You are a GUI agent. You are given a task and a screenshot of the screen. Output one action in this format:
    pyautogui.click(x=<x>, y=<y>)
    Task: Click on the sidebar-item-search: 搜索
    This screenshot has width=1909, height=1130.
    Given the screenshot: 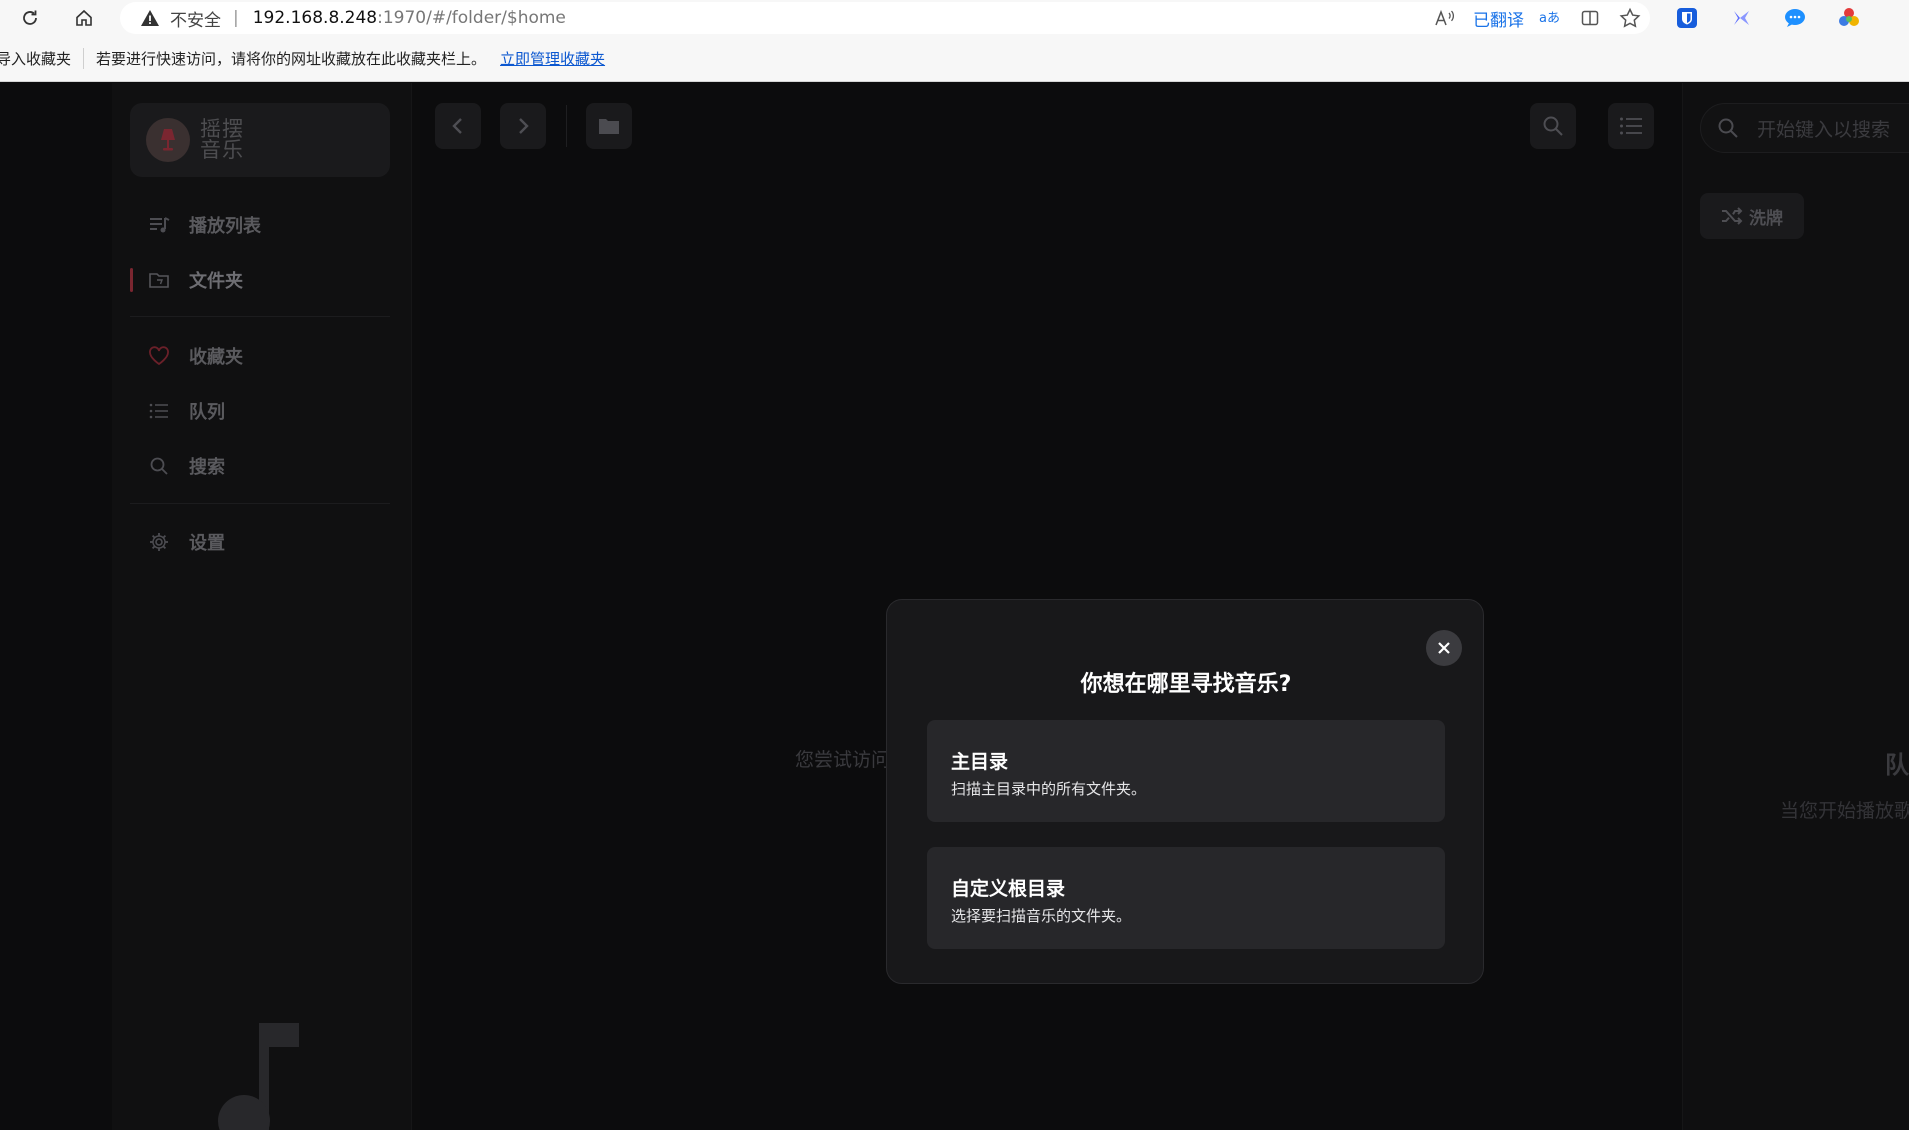 What is the action you would take?
    pyautogui.click(x=260, y=466)
    